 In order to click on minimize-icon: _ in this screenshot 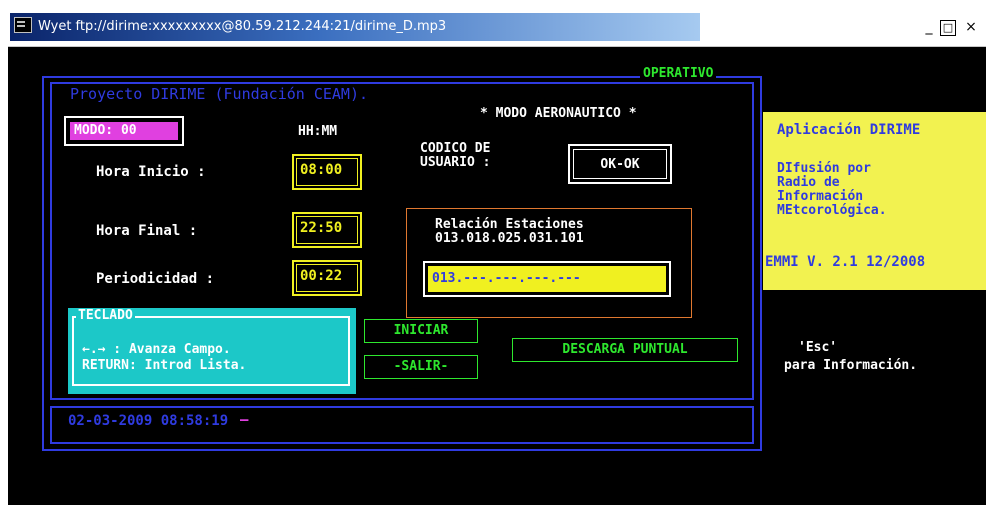, I will do `click(929, 27)`.